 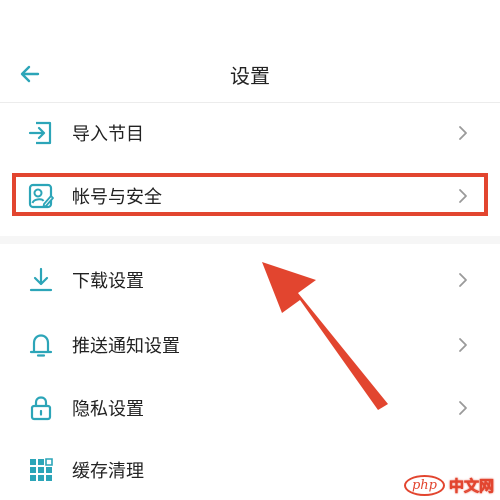 I want to click on account-security-icon, so click(x=41, y=196).